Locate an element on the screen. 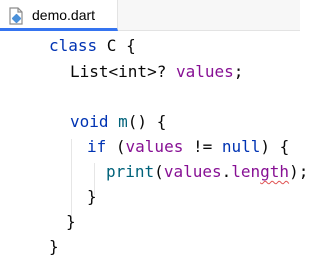 This screenshot has height=263, width=320. code-line-9: } is located at coordinates (54, 247).